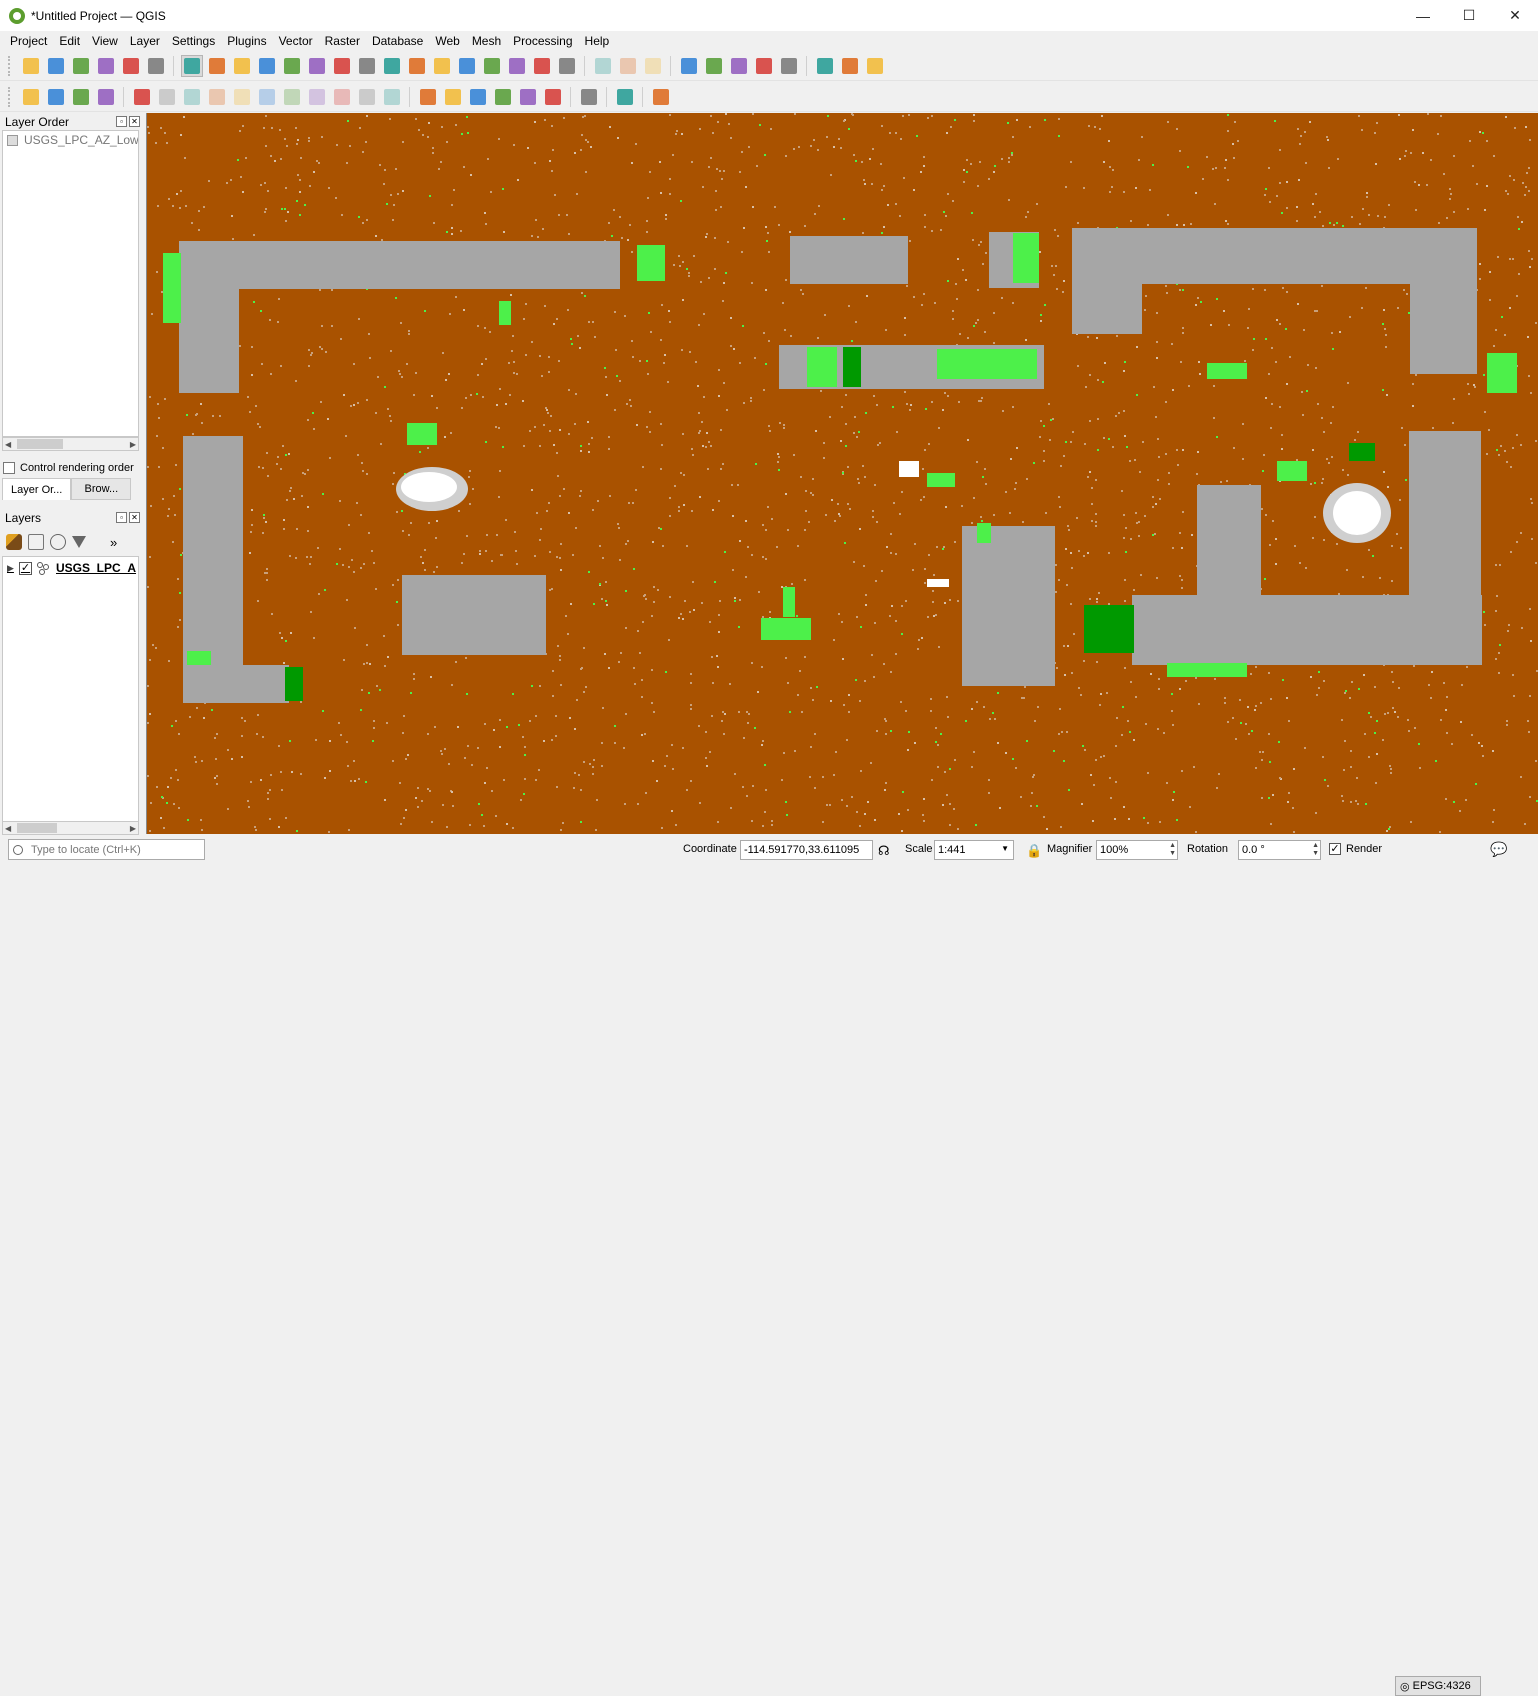  Describe the element at coordinates (367, 66) in the screenshot. I see `zoom-native-button` at that location.